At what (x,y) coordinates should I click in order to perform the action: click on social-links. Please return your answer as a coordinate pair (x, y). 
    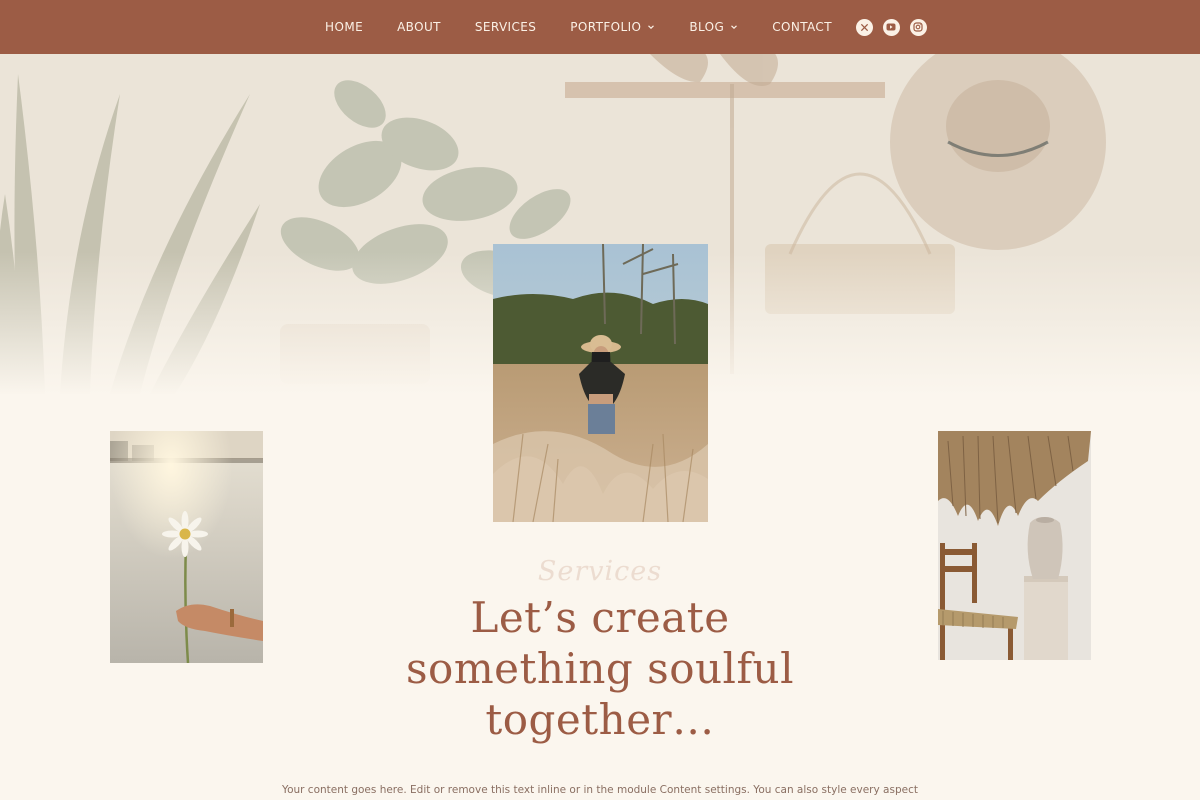
    Looking at the image, I should click on (891, 27).